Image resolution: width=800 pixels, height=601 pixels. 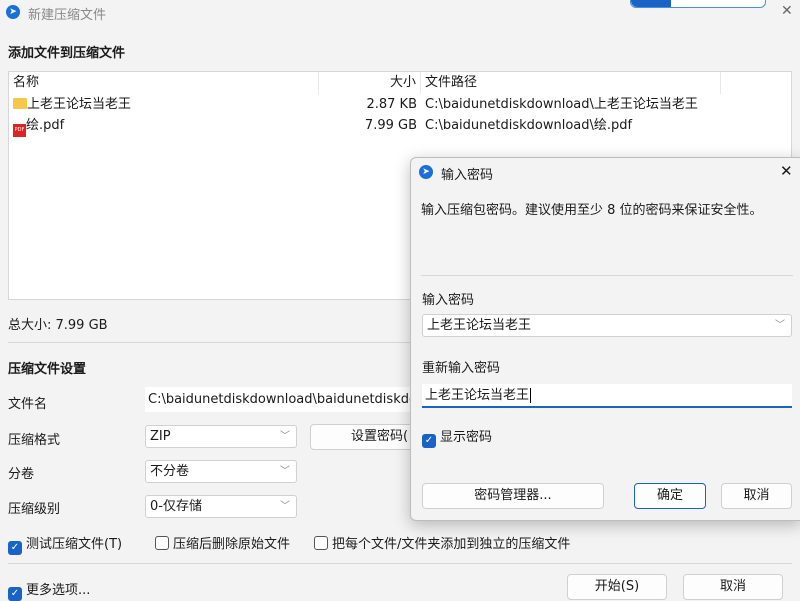 What do you see at coordinates (221, 471) in the screenshot?
I see `split-select: 不分卷 ﹀` at bounding box center [221, 471].